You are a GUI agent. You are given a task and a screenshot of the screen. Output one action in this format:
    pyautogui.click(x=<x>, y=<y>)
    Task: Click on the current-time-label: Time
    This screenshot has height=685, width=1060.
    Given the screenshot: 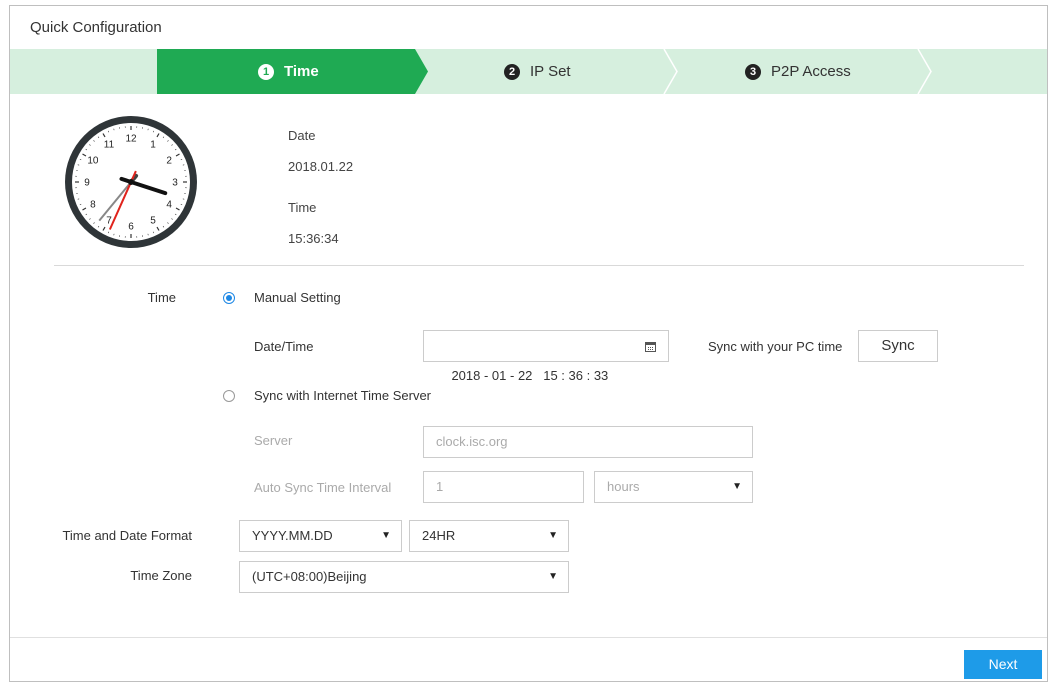 What is the action you would take?
    pyautogui.click(x=302, y=207)
    